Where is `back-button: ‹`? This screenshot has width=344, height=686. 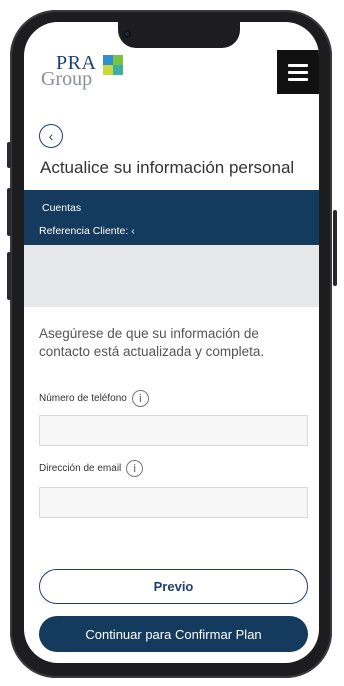
back-button: ‹ is located at coordinates (51, 136).